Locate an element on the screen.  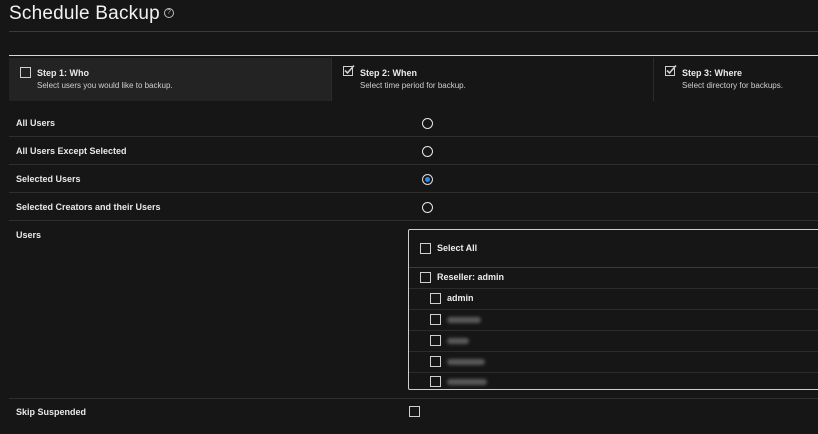
user-name: admin is located at coordinates (460, 298).